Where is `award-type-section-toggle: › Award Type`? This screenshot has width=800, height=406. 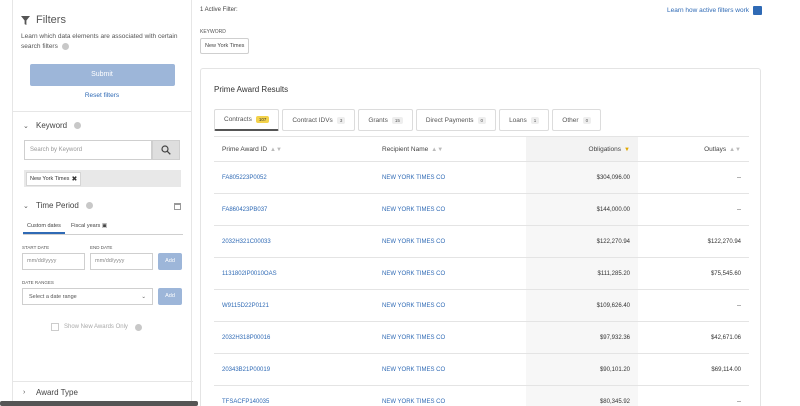 award-type-section-toggle: › Award Type is located at coordinates (103, 392).